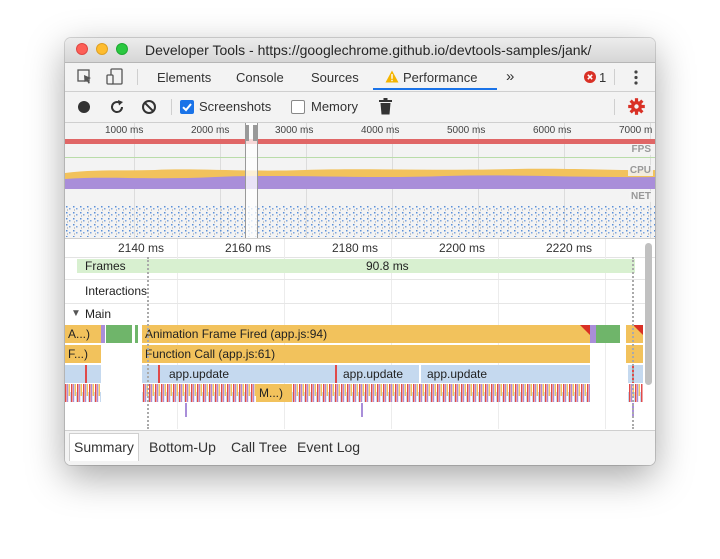  I want to click on cursor-select-icon, so click(85, 78).